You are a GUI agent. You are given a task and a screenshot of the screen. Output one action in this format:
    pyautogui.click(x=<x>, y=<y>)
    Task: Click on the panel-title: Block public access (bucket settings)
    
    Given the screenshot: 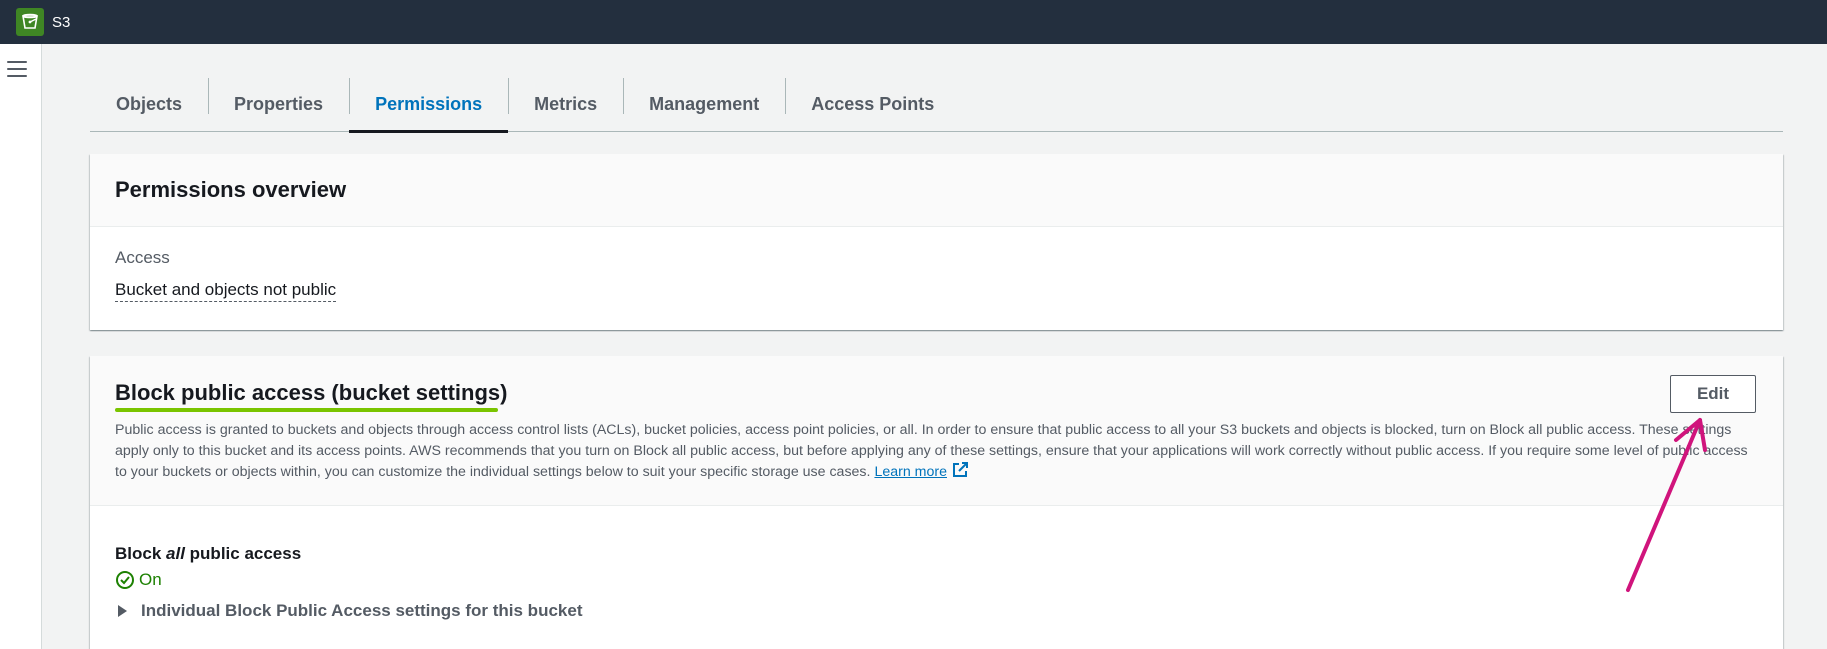 What is the action you would take?
    pyautogui.click(x=311, y=392)
    